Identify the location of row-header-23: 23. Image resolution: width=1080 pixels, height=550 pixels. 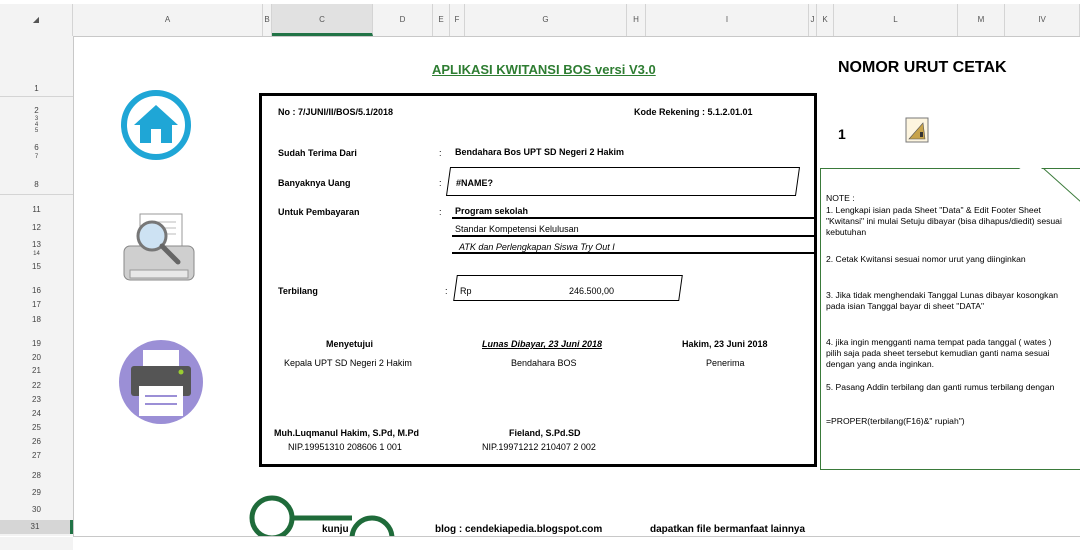
(36, 400).